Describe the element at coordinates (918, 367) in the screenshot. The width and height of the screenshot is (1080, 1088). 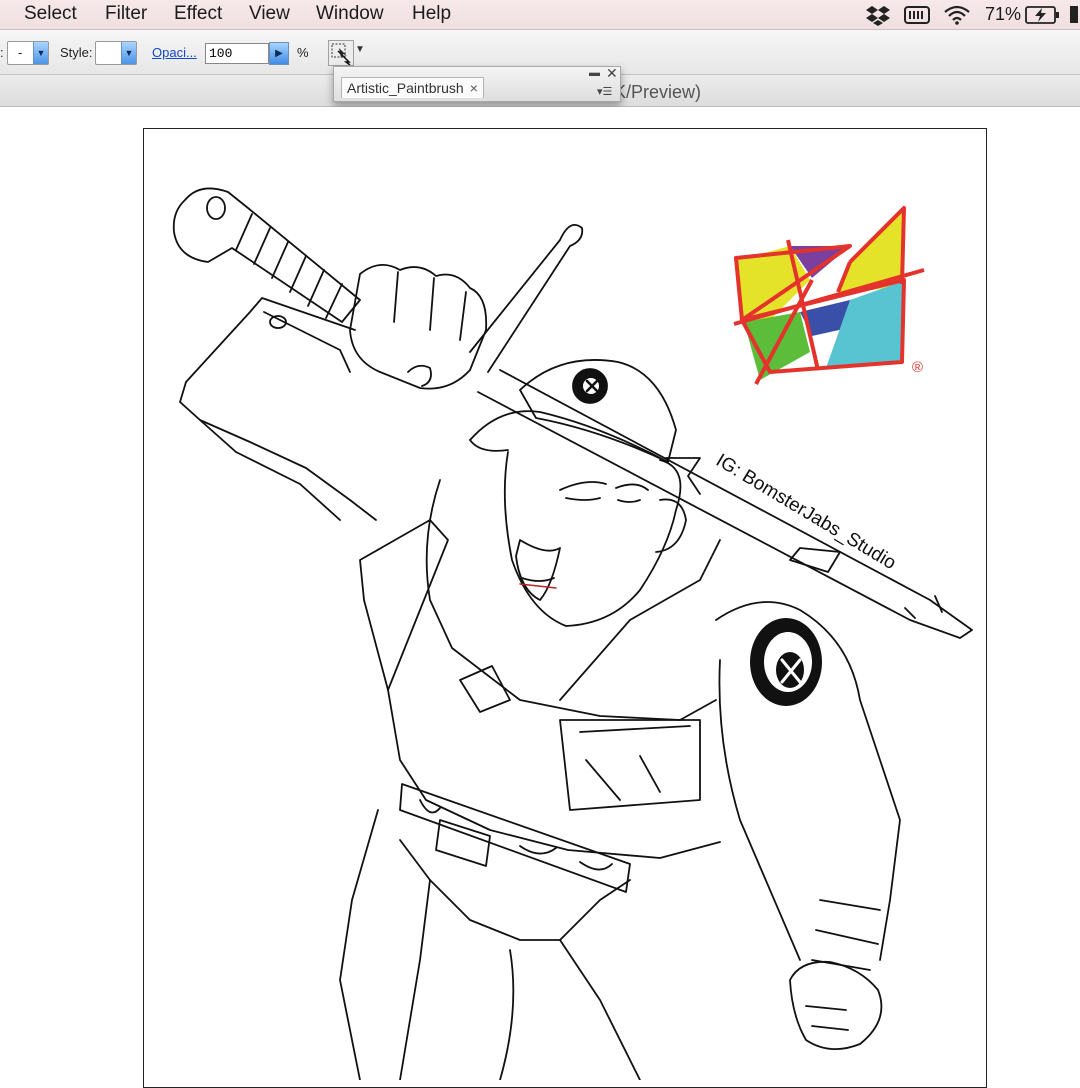
I see `registered-mark: ®` at that location.